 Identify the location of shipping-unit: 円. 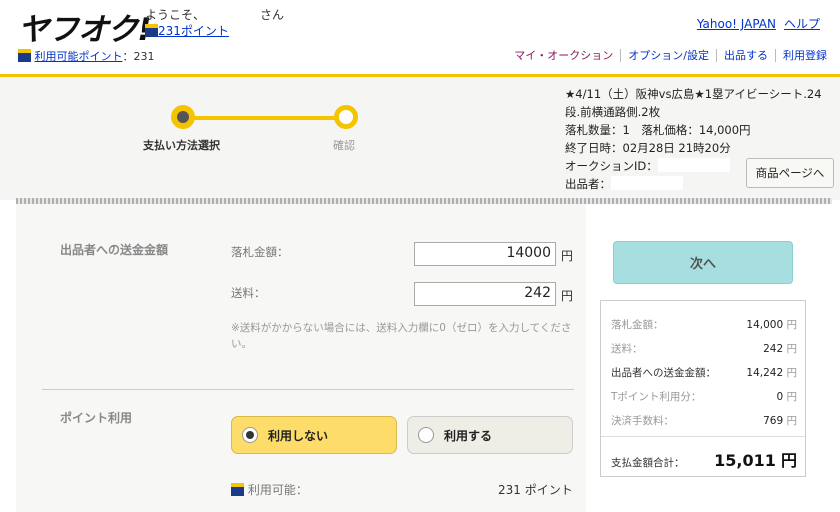
(567, 296).